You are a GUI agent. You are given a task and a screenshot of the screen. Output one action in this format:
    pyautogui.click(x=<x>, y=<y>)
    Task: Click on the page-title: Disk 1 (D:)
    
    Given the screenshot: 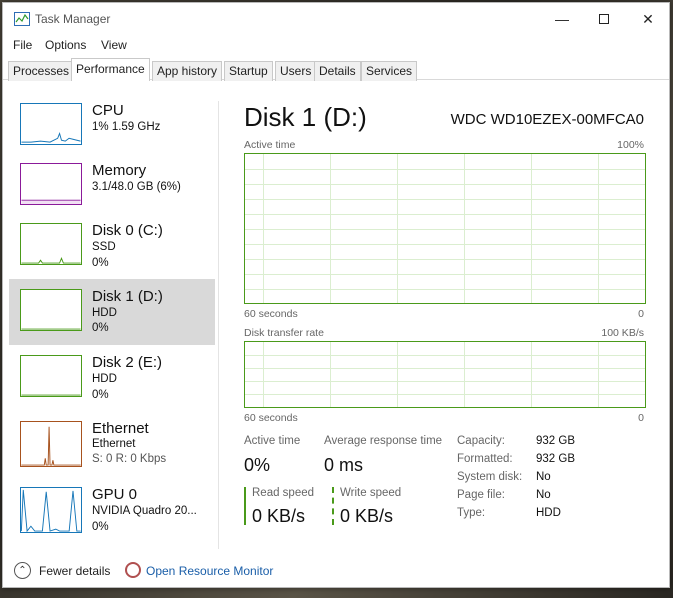 What is the action you would take?
    pyautogui.click(x=305, y=117)
    